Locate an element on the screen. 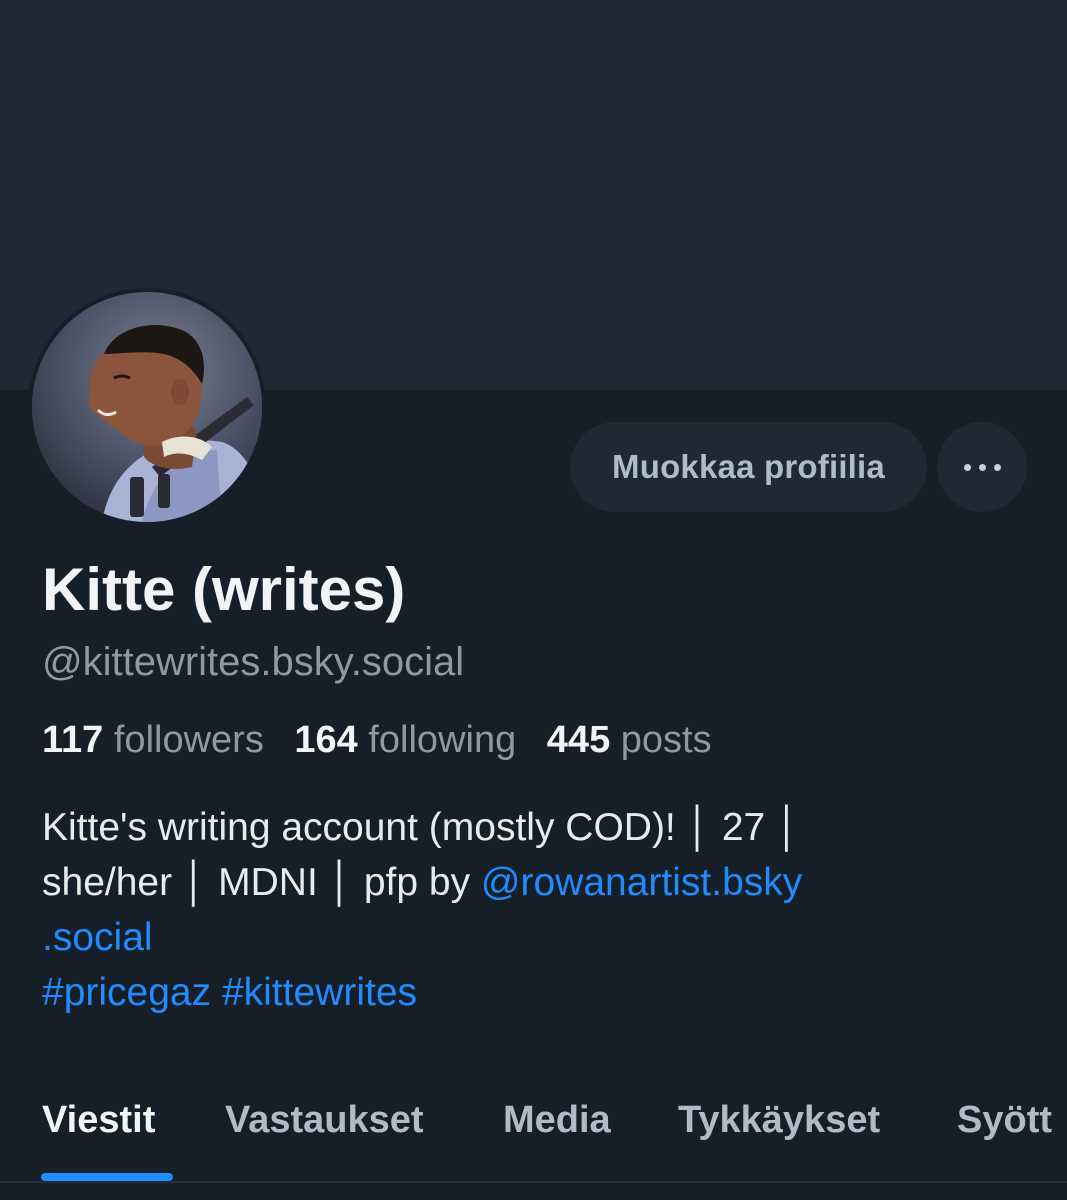 The image size is (1067, 1200). following-count: 164 is located at coordinates (326, 740).